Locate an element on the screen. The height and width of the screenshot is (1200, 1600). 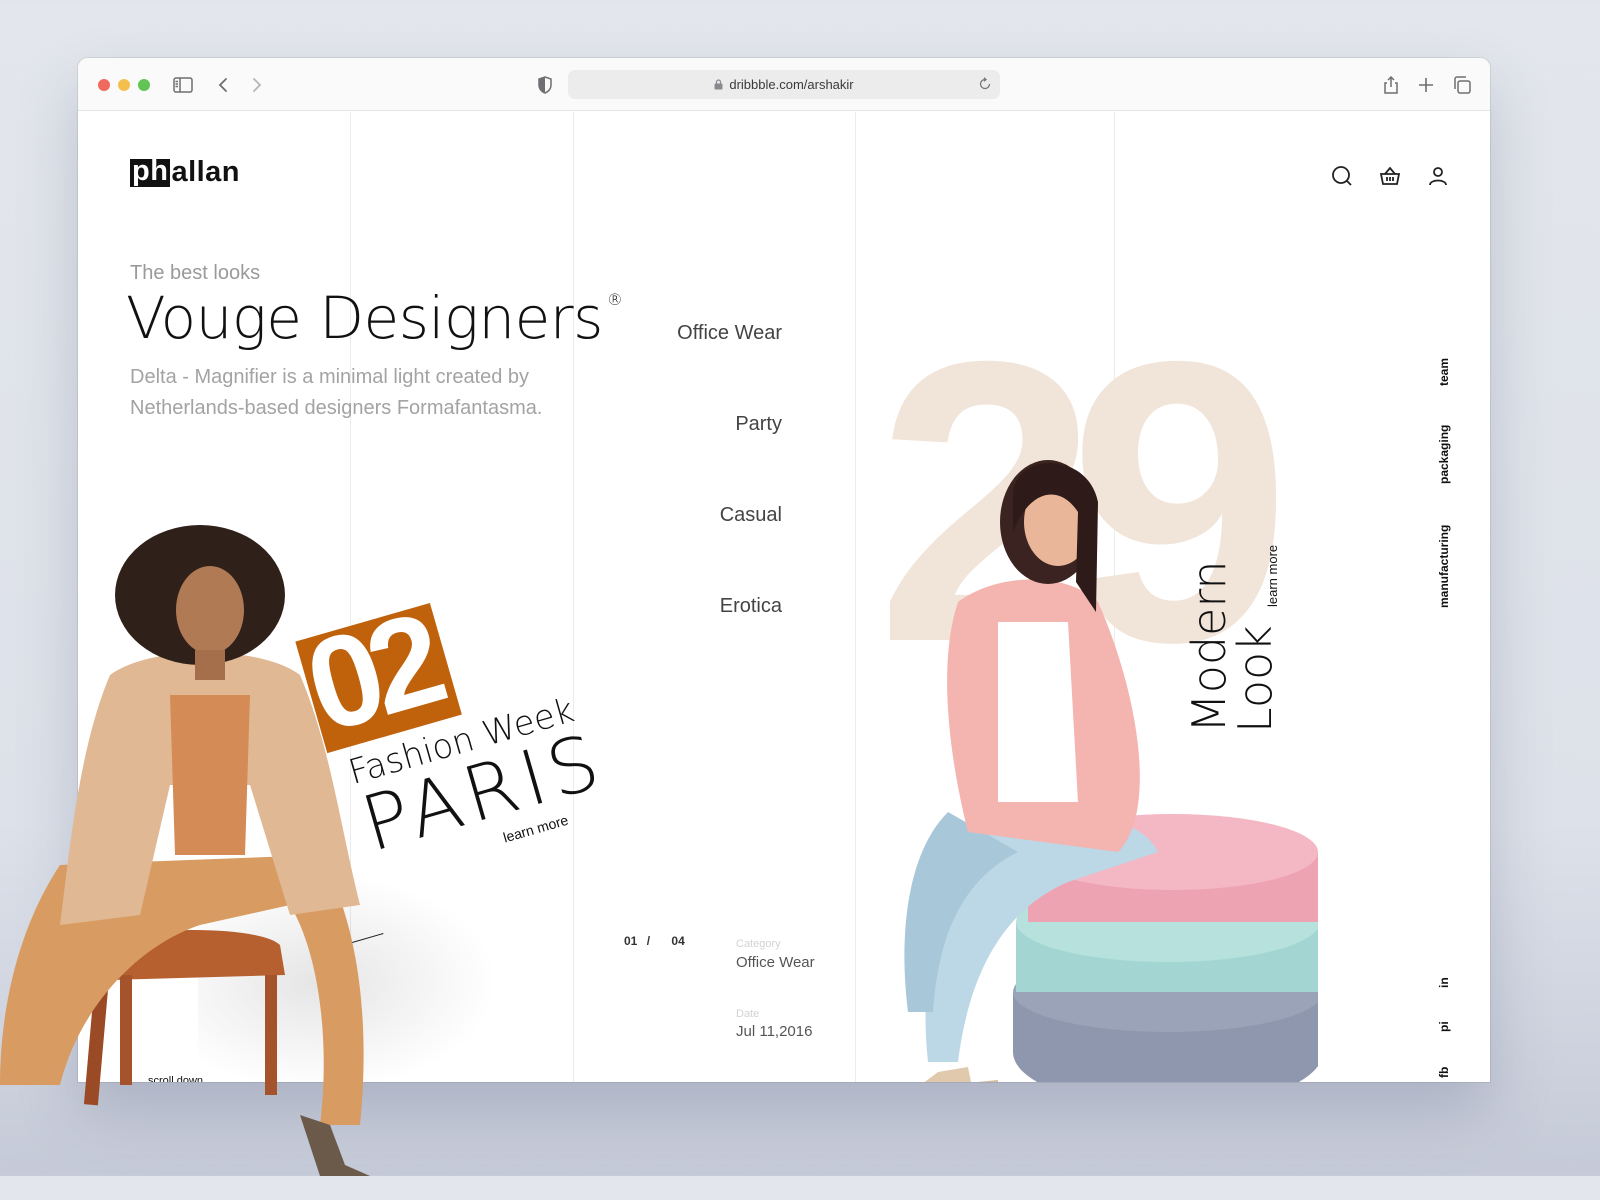
category-office-wear: Office Wear is located at coordinates (729, 333).